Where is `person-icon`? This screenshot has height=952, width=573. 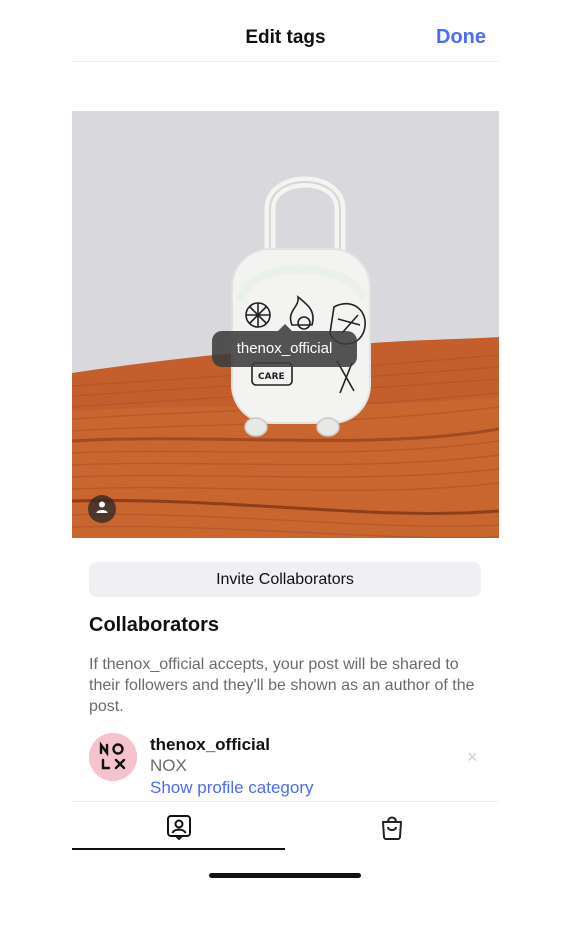 person-icon is located at coordinates (102, 509).